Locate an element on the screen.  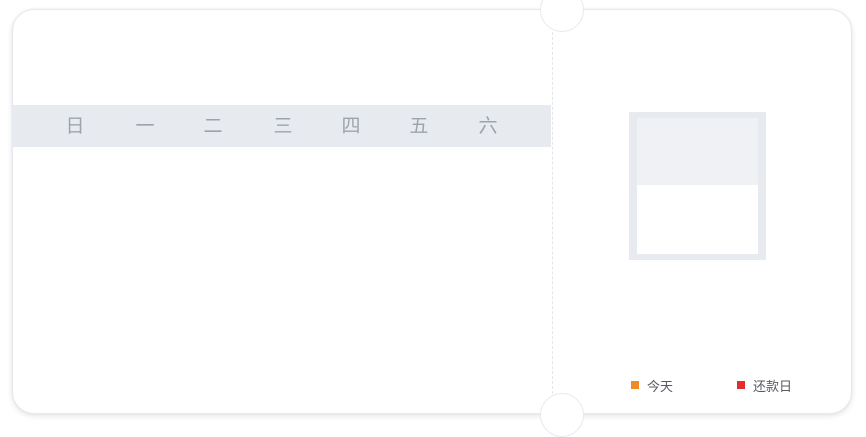
weekday-thu: 四 is located at coordinates (351, 126).